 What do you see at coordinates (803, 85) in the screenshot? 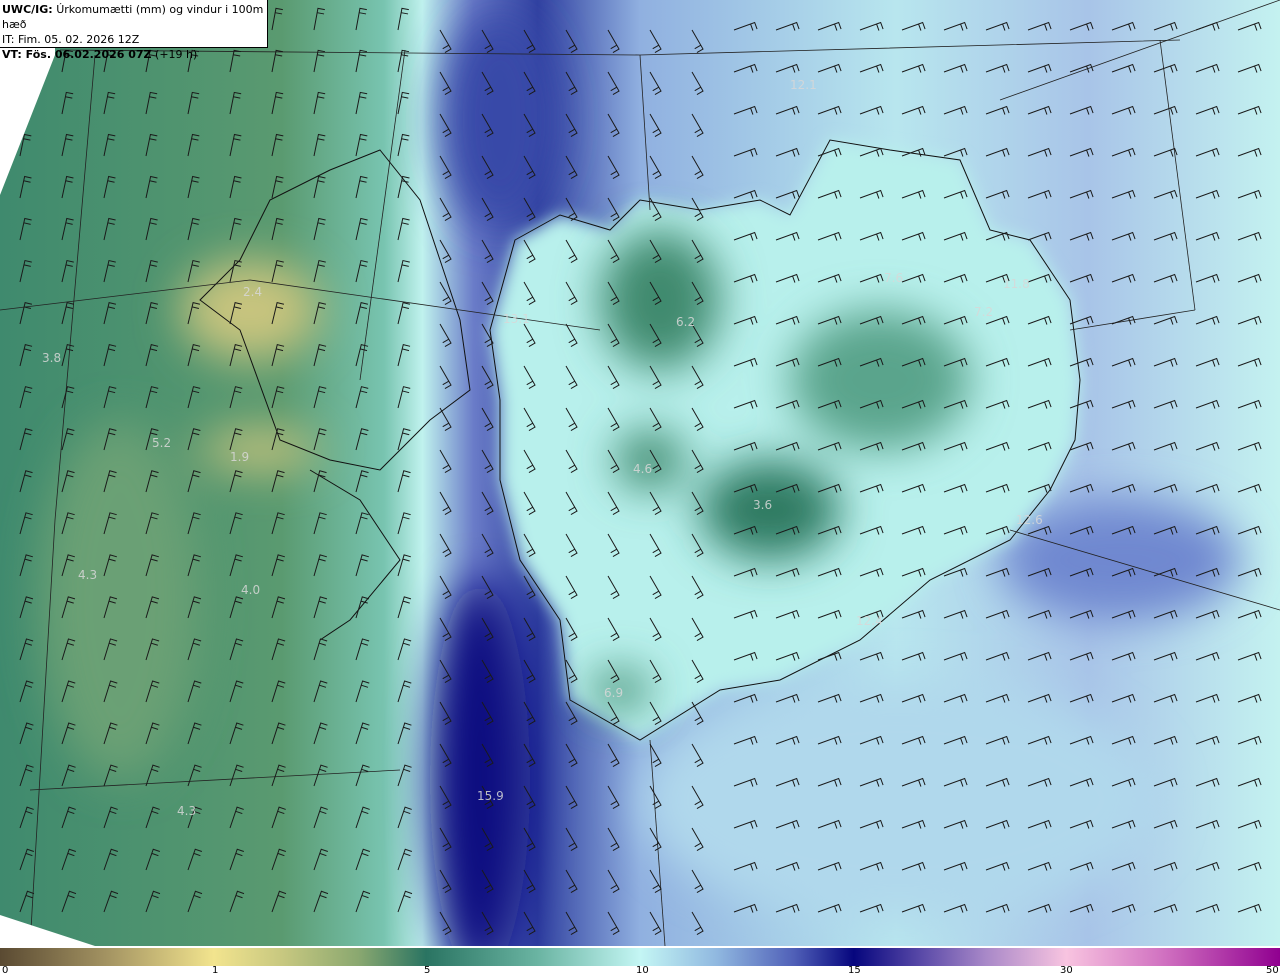
I see `map-value-label: 12.1` at bounding box center [803, 85].